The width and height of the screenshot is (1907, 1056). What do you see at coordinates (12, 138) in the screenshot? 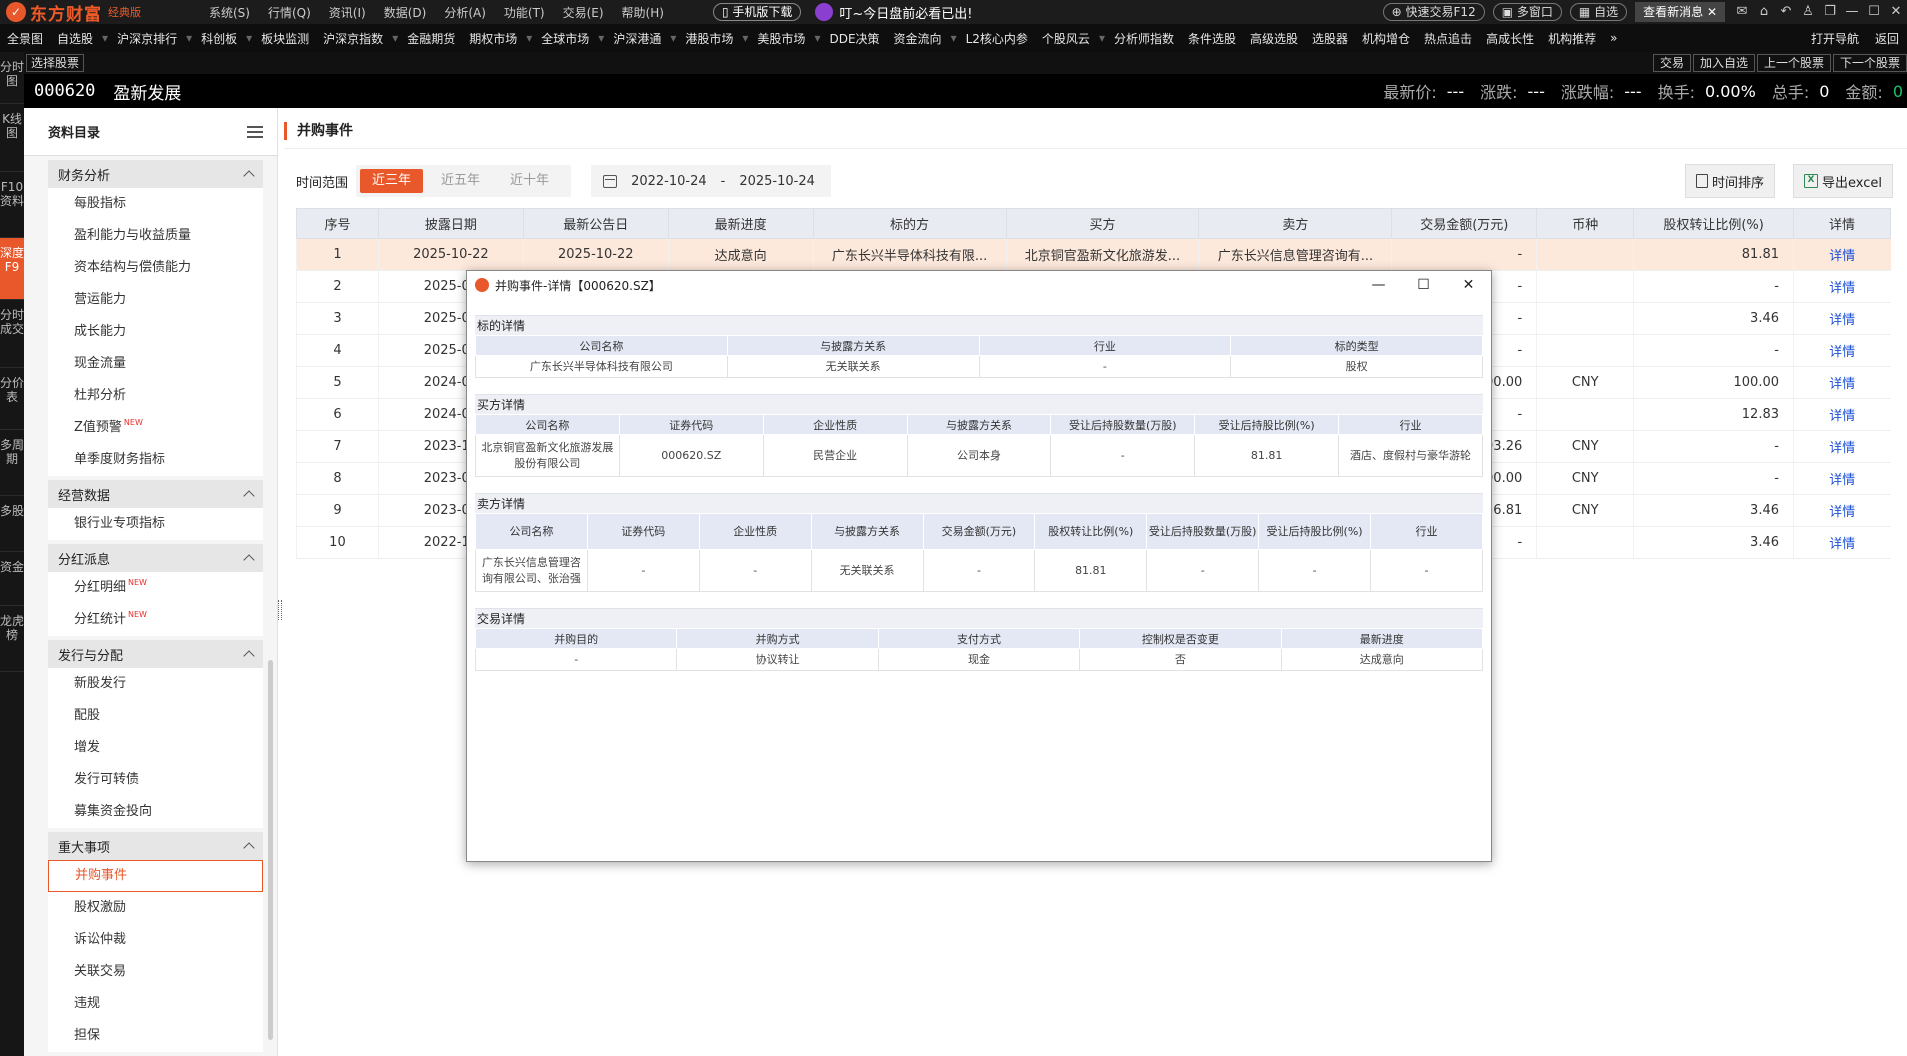
I see `vtab-kline: K线图` at bounding box center [12, 138].